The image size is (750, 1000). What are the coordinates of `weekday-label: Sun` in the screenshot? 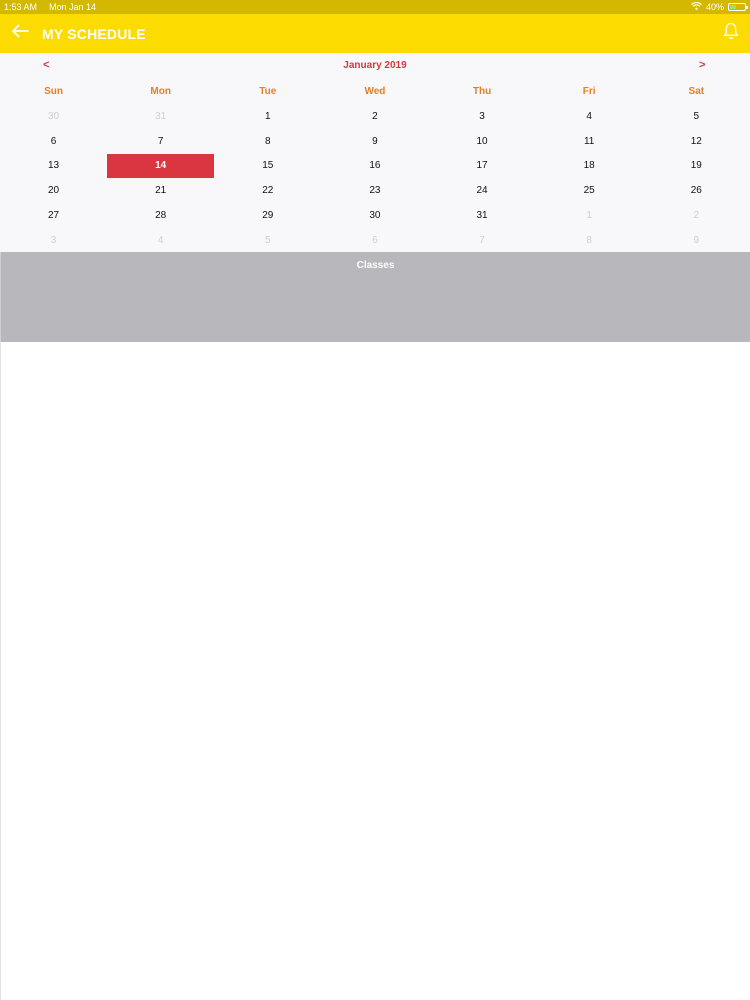 It's located at (53, 91).